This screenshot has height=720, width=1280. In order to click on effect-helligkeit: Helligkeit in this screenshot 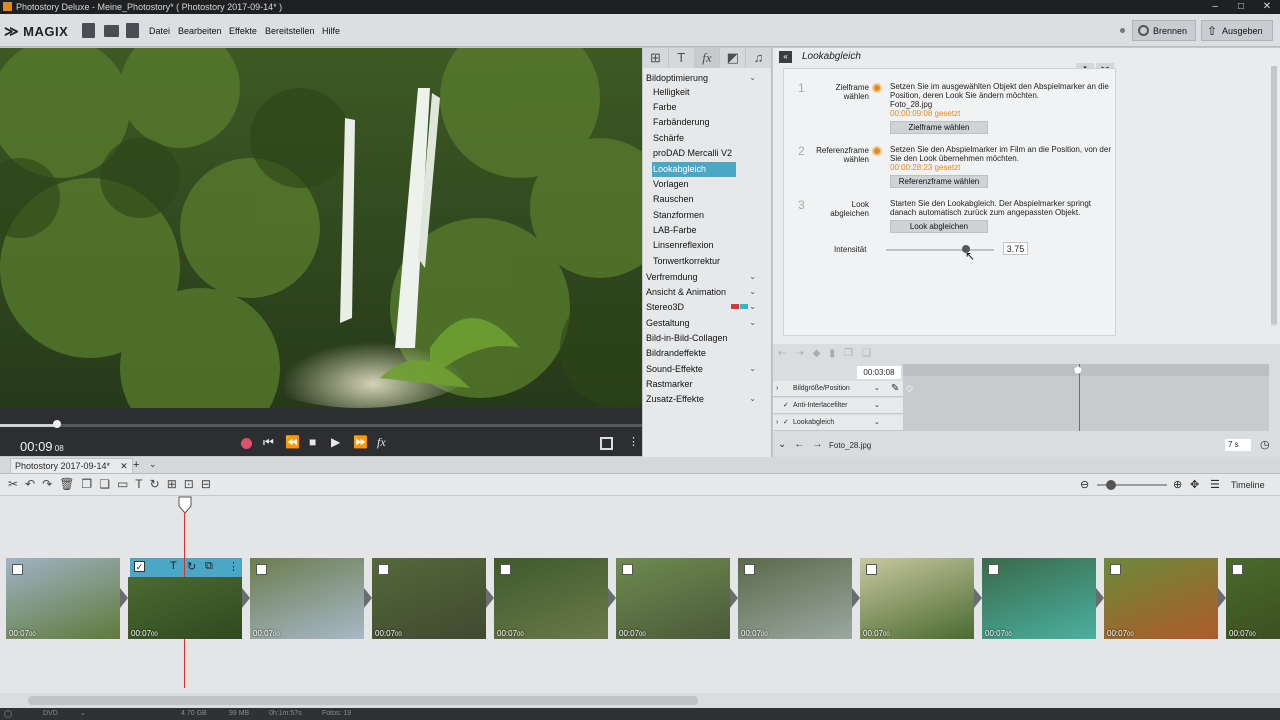, I will do `click(694, 92)`.